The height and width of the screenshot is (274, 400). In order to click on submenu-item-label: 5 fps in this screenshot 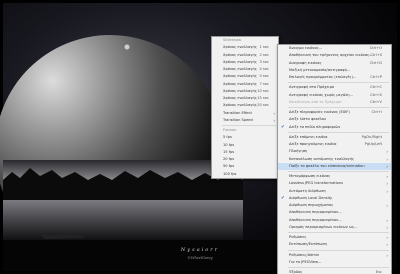, I will do `click(227, 137)`.